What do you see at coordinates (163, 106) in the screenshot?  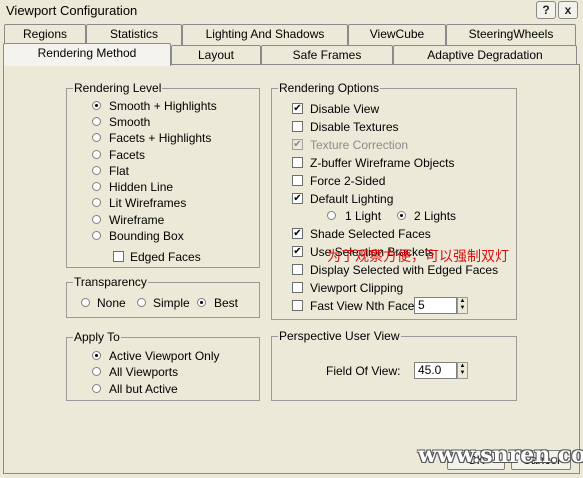 I see `smooth-highlights-label: Smooth + Highlights` at bounding box center [163, 106].